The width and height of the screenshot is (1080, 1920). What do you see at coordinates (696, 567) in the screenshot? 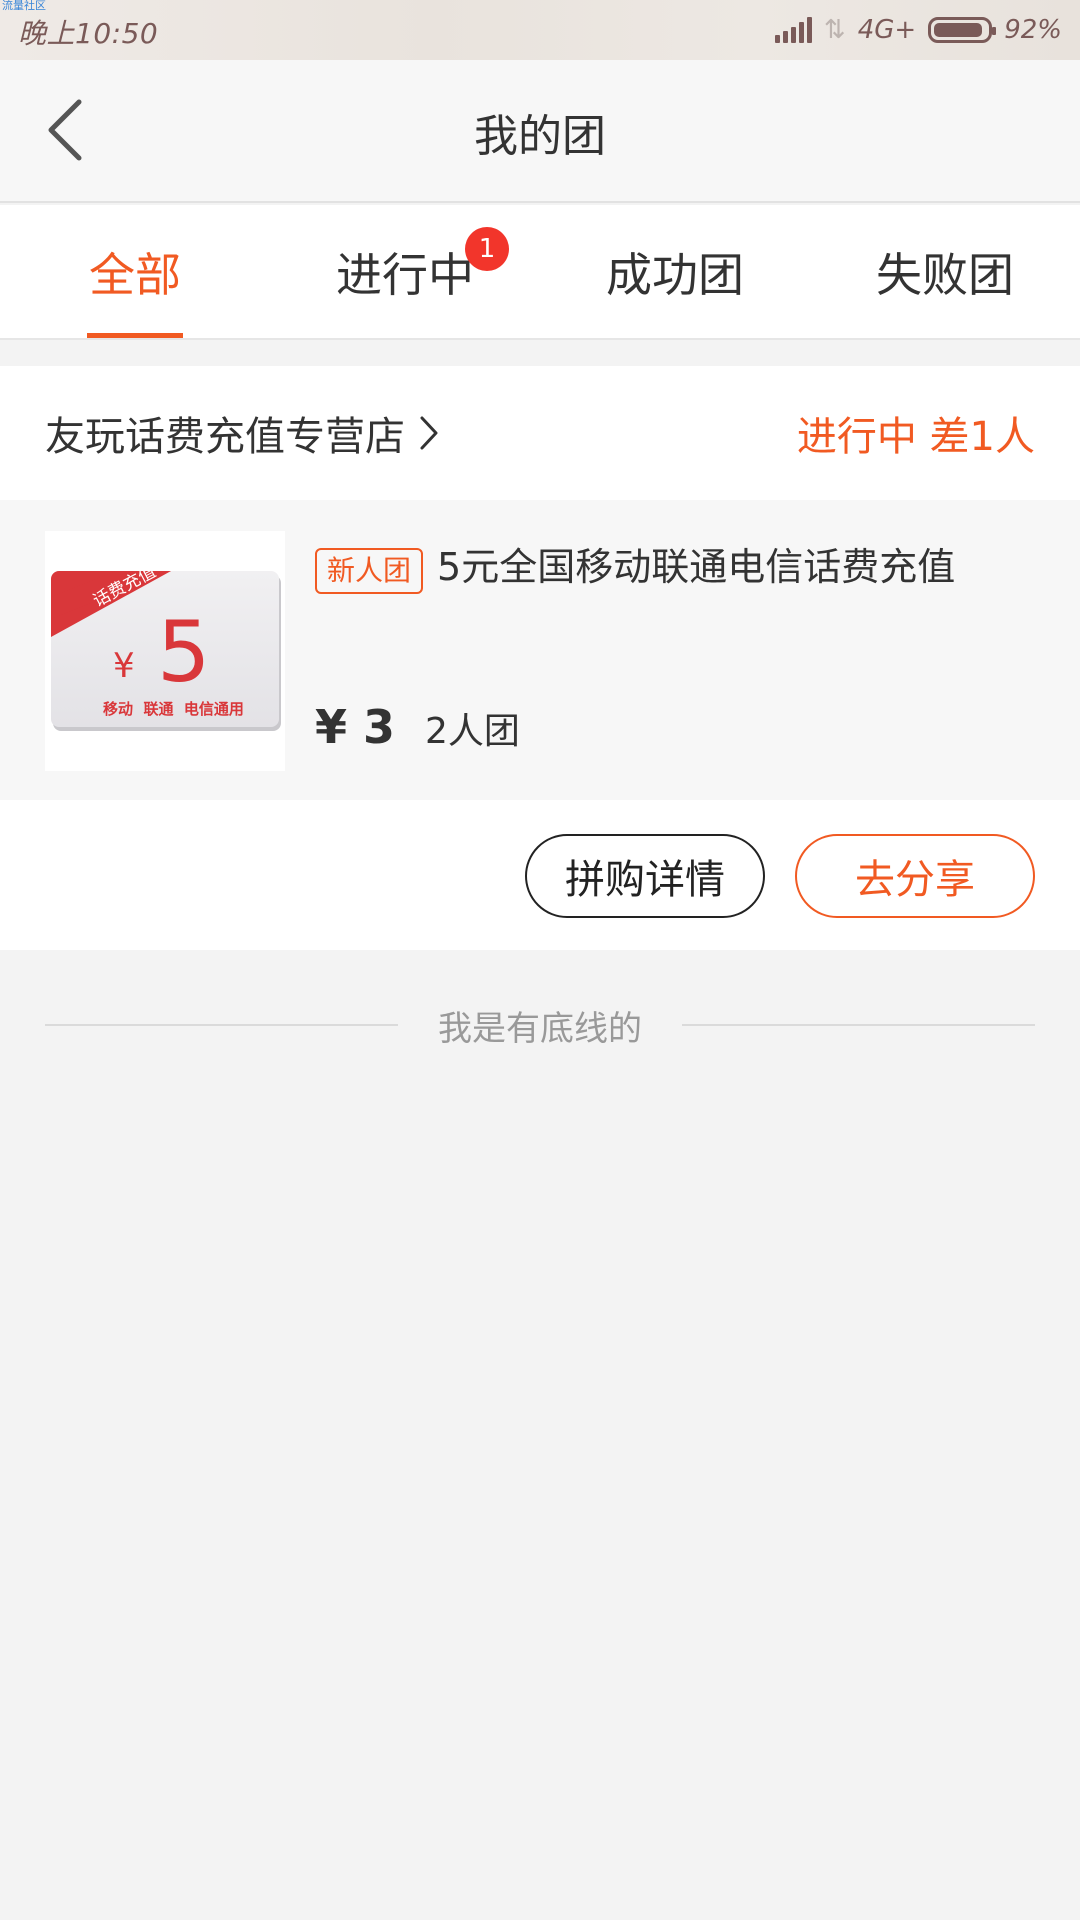
I see `product-title: 5元全国移动联通电信话费充值` at bounding box center [696, 567].